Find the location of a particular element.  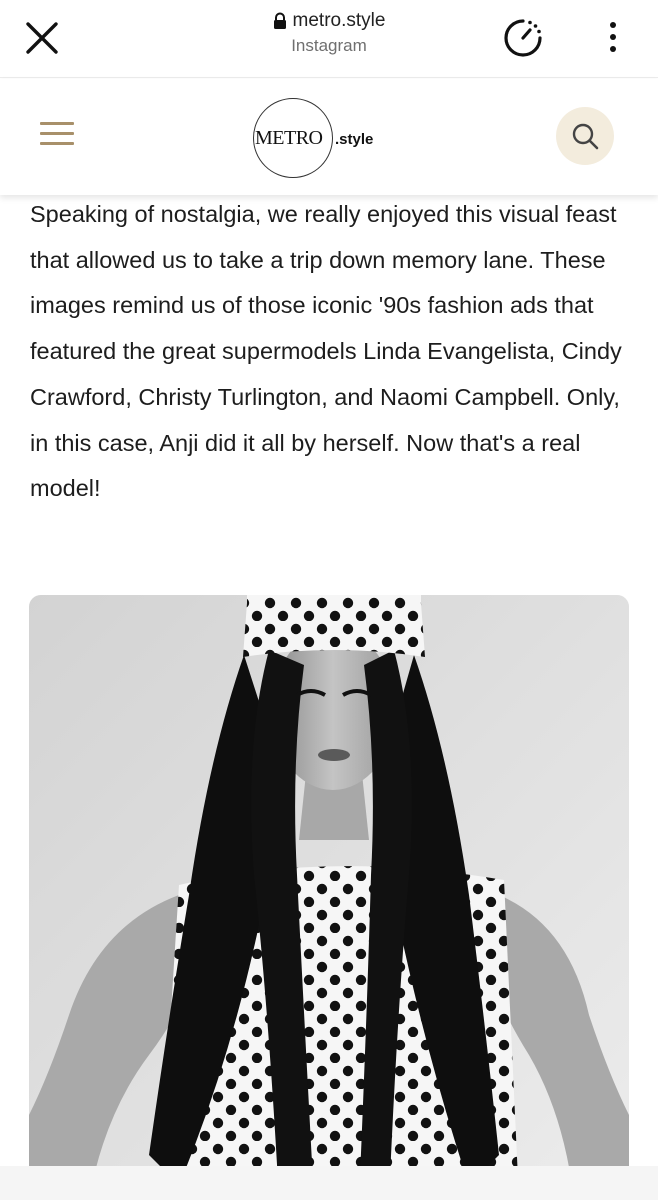

menu-button is located at coordinates (59, 136).